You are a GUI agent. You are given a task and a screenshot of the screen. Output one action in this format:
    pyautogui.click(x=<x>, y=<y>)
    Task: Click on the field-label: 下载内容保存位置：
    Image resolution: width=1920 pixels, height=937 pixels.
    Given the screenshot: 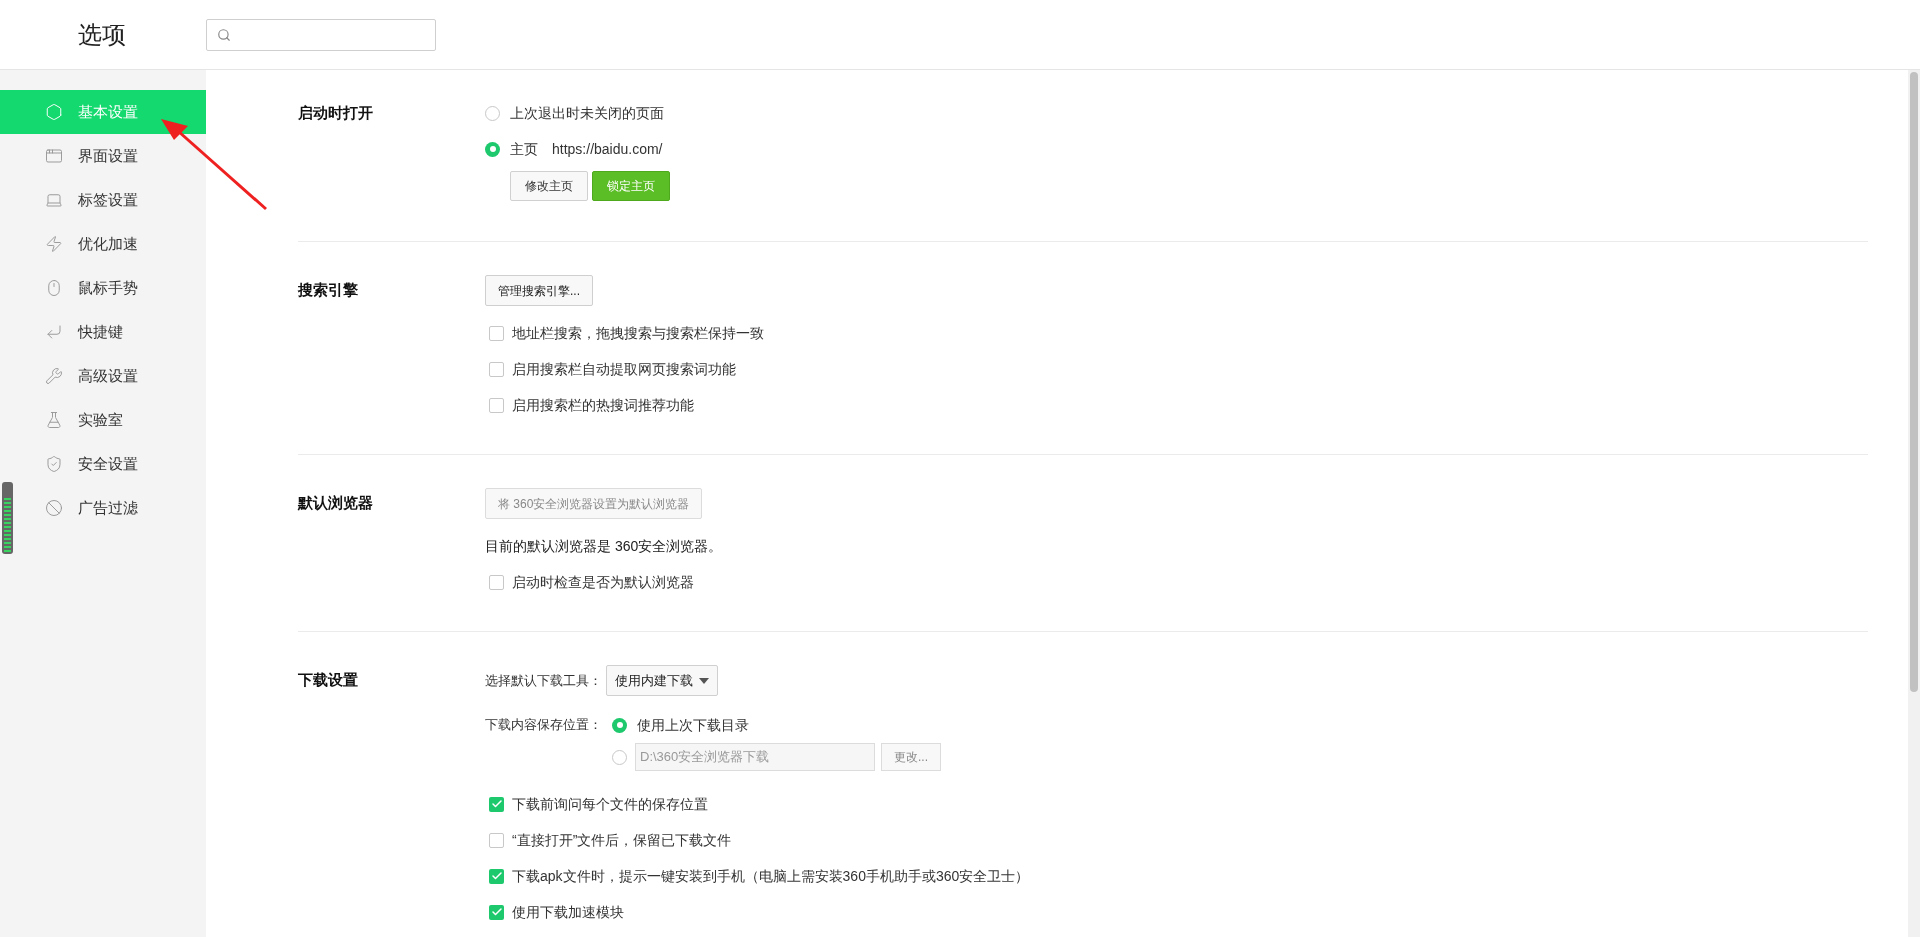 What is the action you would take?
    pyautogui.click(x=543, y=725)
    